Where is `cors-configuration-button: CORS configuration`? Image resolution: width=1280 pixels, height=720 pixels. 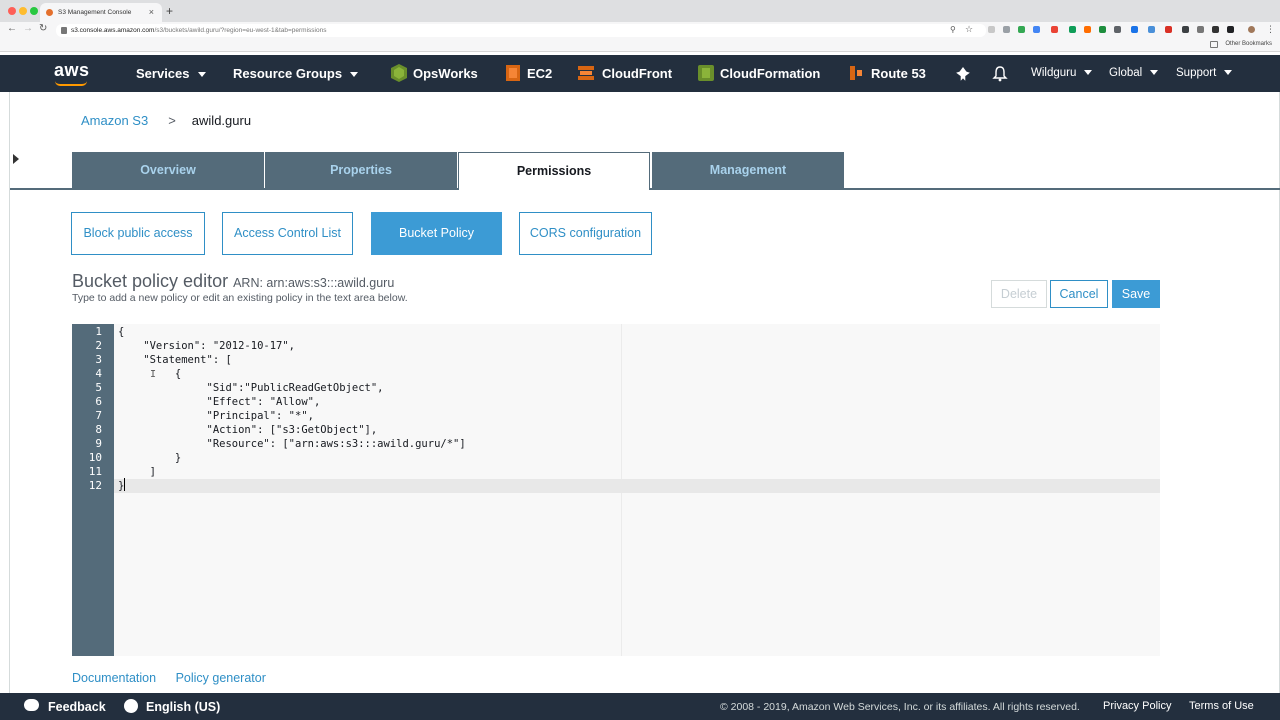
cors-configuration-button: CORS configuration is located at coordinates (585, 233).